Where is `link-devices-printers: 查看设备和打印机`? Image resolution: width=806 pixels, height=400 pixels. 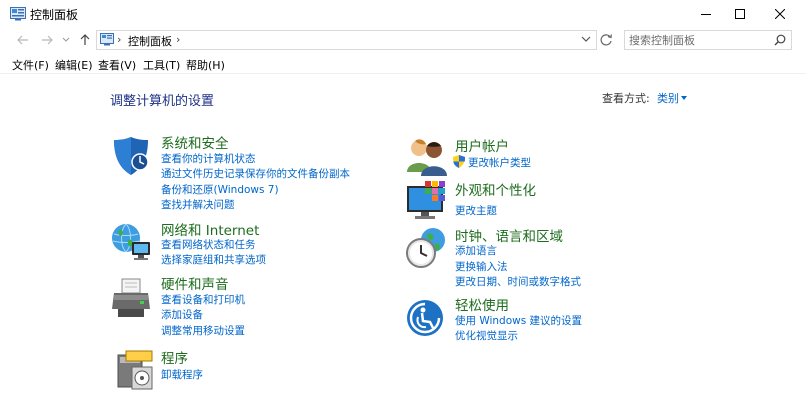 link-devices-printers: 查看设备和打印机 is located at coordinates (203, 299).